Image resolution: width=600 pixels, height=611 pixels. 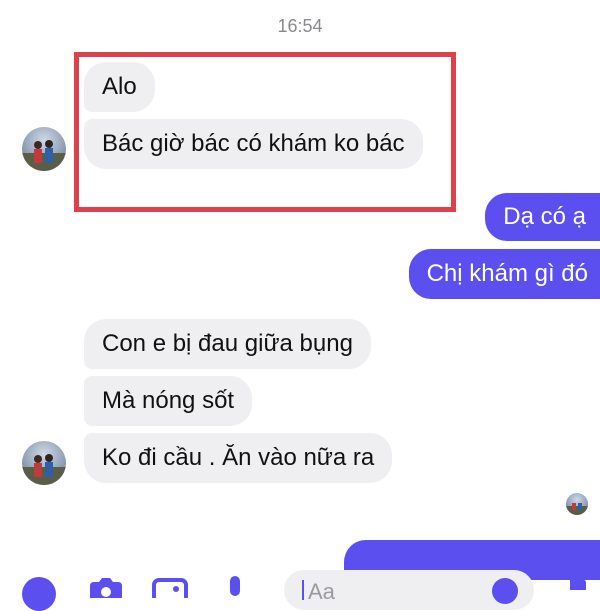 I want to click on plus-icon, so click(x=39, y=594).